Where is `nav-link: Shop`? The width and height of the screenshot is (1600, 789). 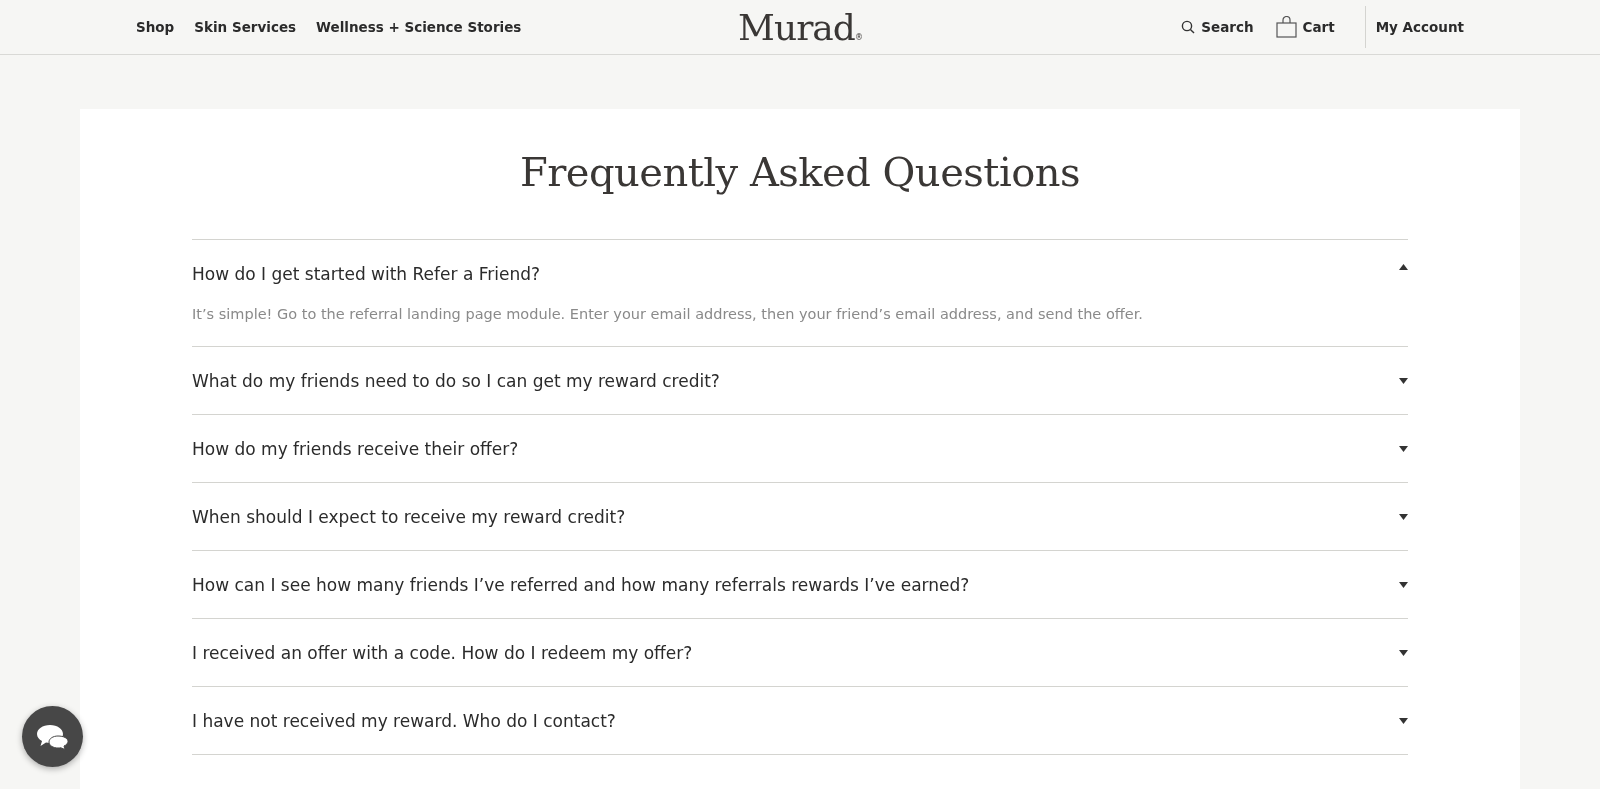 nav-link: Shop is located at coordinates (155, 27).